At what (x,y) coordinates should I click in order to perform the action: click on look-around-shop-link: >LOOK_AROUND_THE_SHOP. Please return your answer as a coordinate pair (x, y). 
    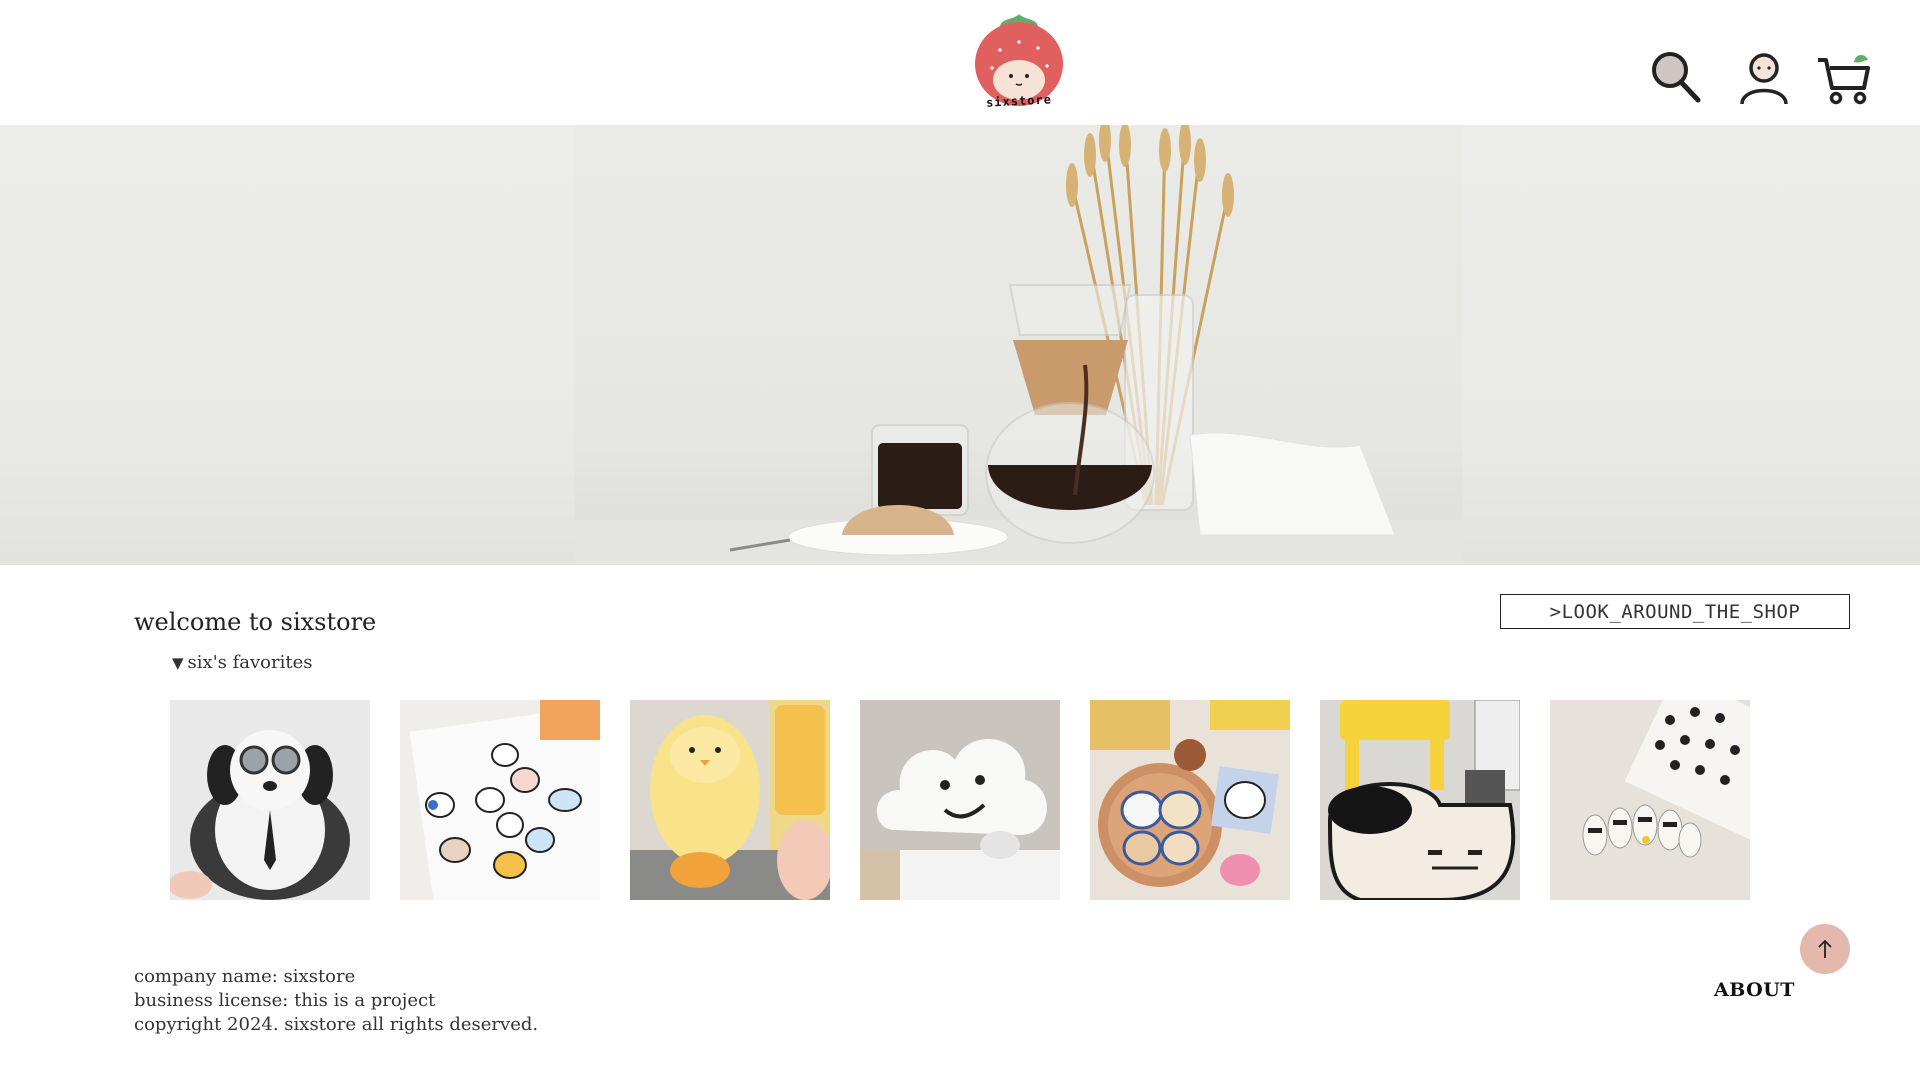
    Looking at the image, I should click on (1675, 611).